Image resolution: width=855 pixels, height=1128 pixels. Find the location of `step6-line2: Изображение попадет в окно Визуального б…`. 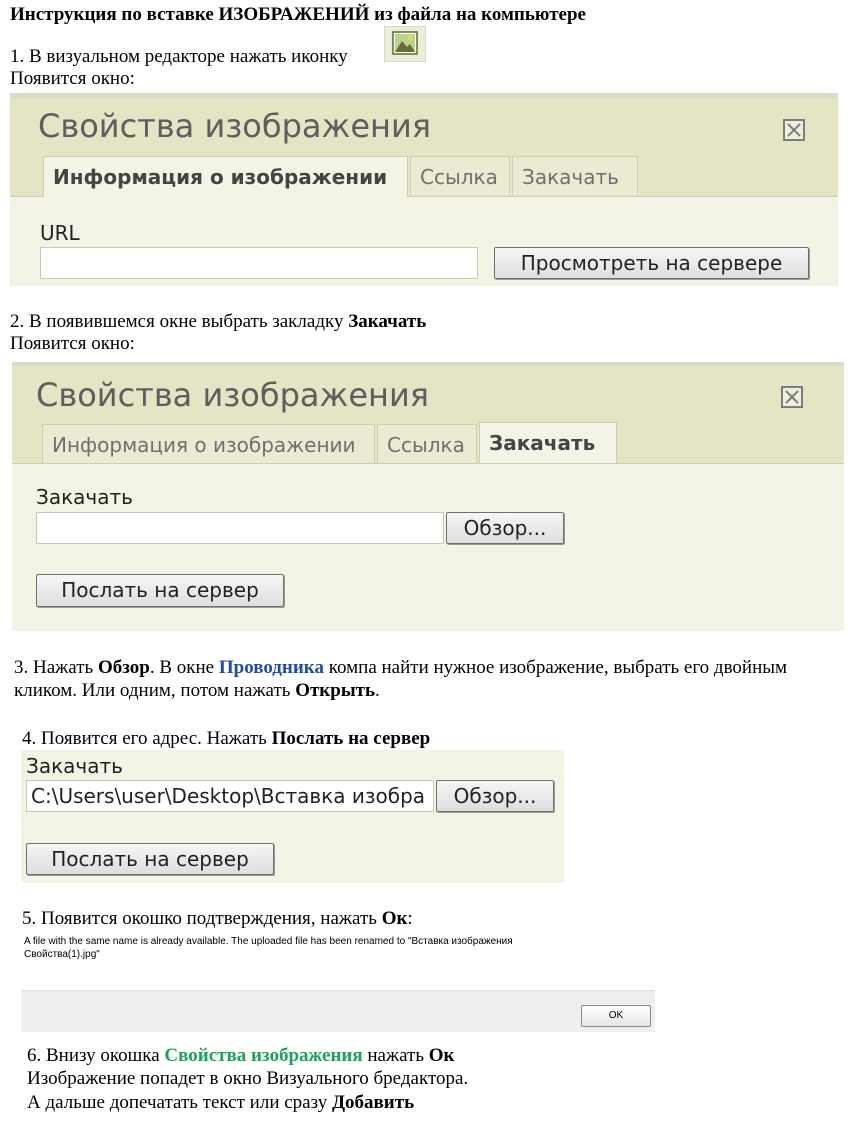

step6-line2: Изображение попадет в окно Визуального б… is located at coordinates (248, 1078).